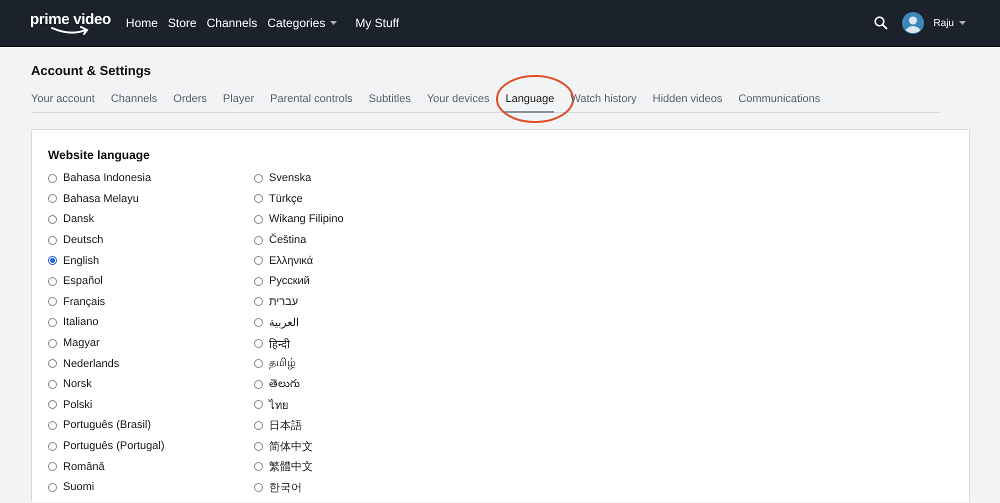 Image resolution: width=1000 pixels, height=503 pixels. I want to click on language-option: Русский, so click(354, 281).